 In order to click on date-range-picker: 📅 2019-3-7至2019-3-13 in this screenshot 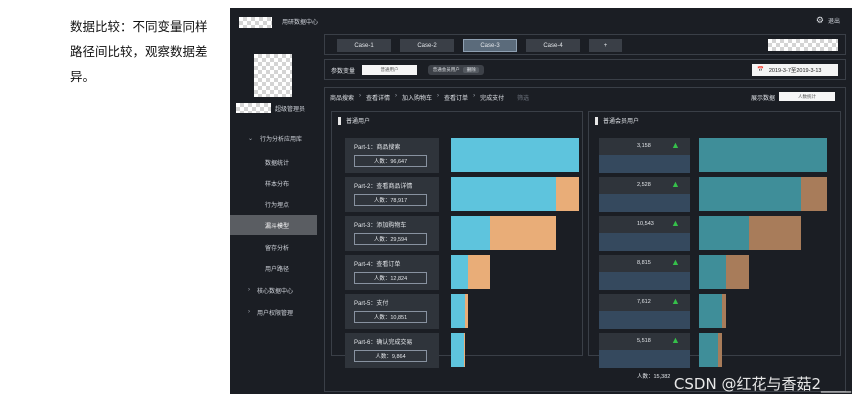, I will do `click(795, 70)`.